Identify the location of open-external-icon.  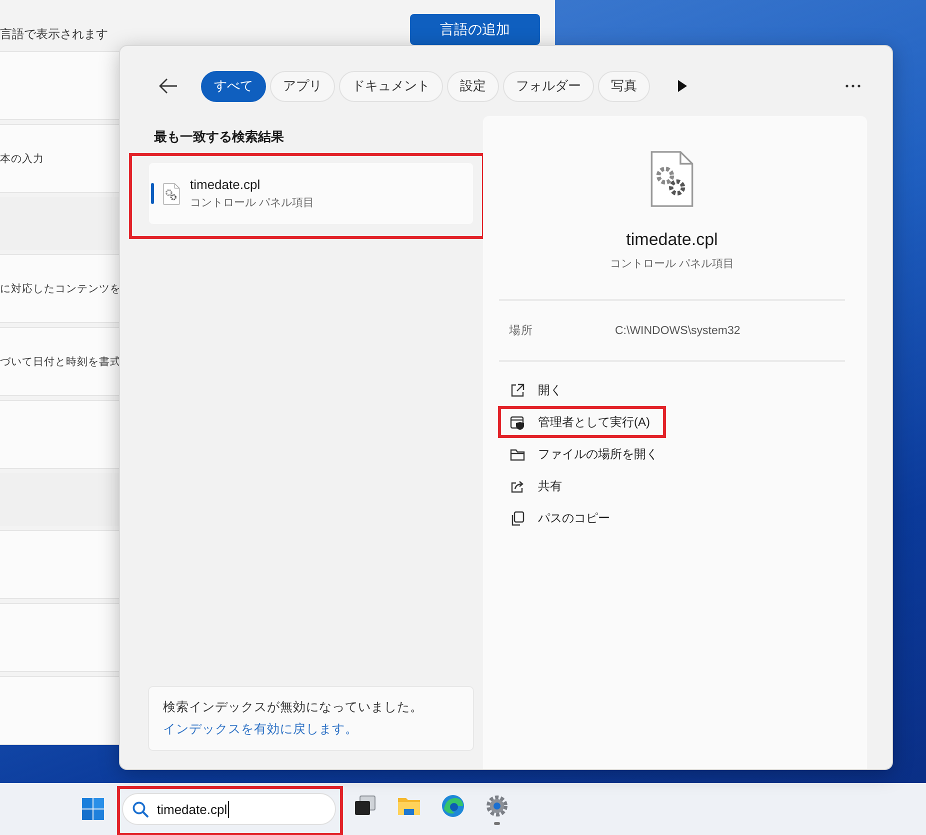
(517, 390).